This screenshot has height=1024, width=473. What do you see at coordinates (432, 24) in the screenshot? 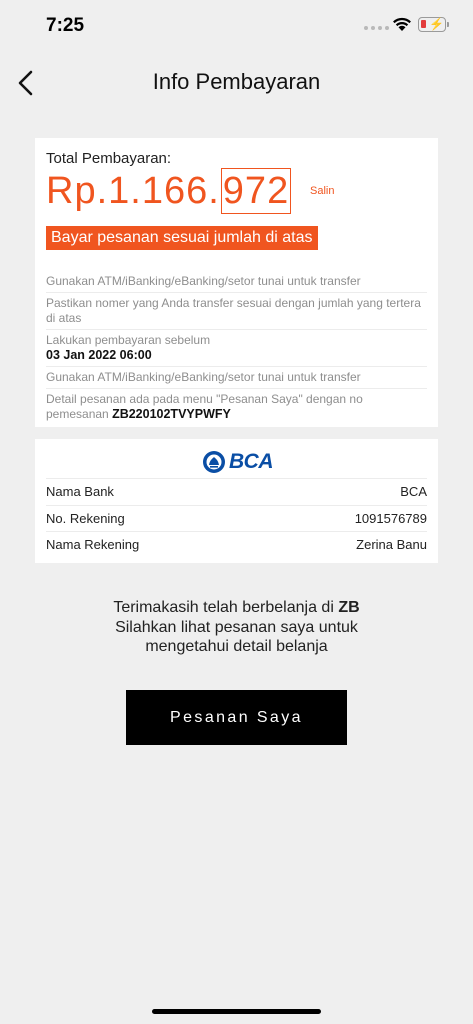
I see `battery-icon: ⚡` at bounding box center [432, 24].